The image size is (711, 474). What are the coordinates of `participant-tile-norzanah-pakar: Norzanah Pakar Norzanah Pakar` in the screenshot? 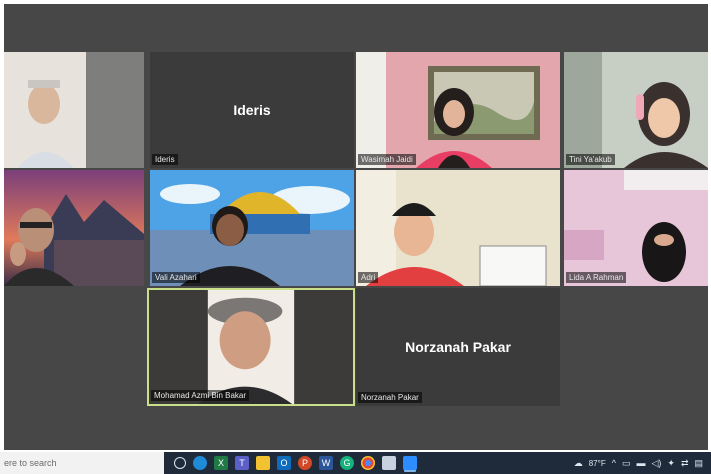 It's located at (458, 347).